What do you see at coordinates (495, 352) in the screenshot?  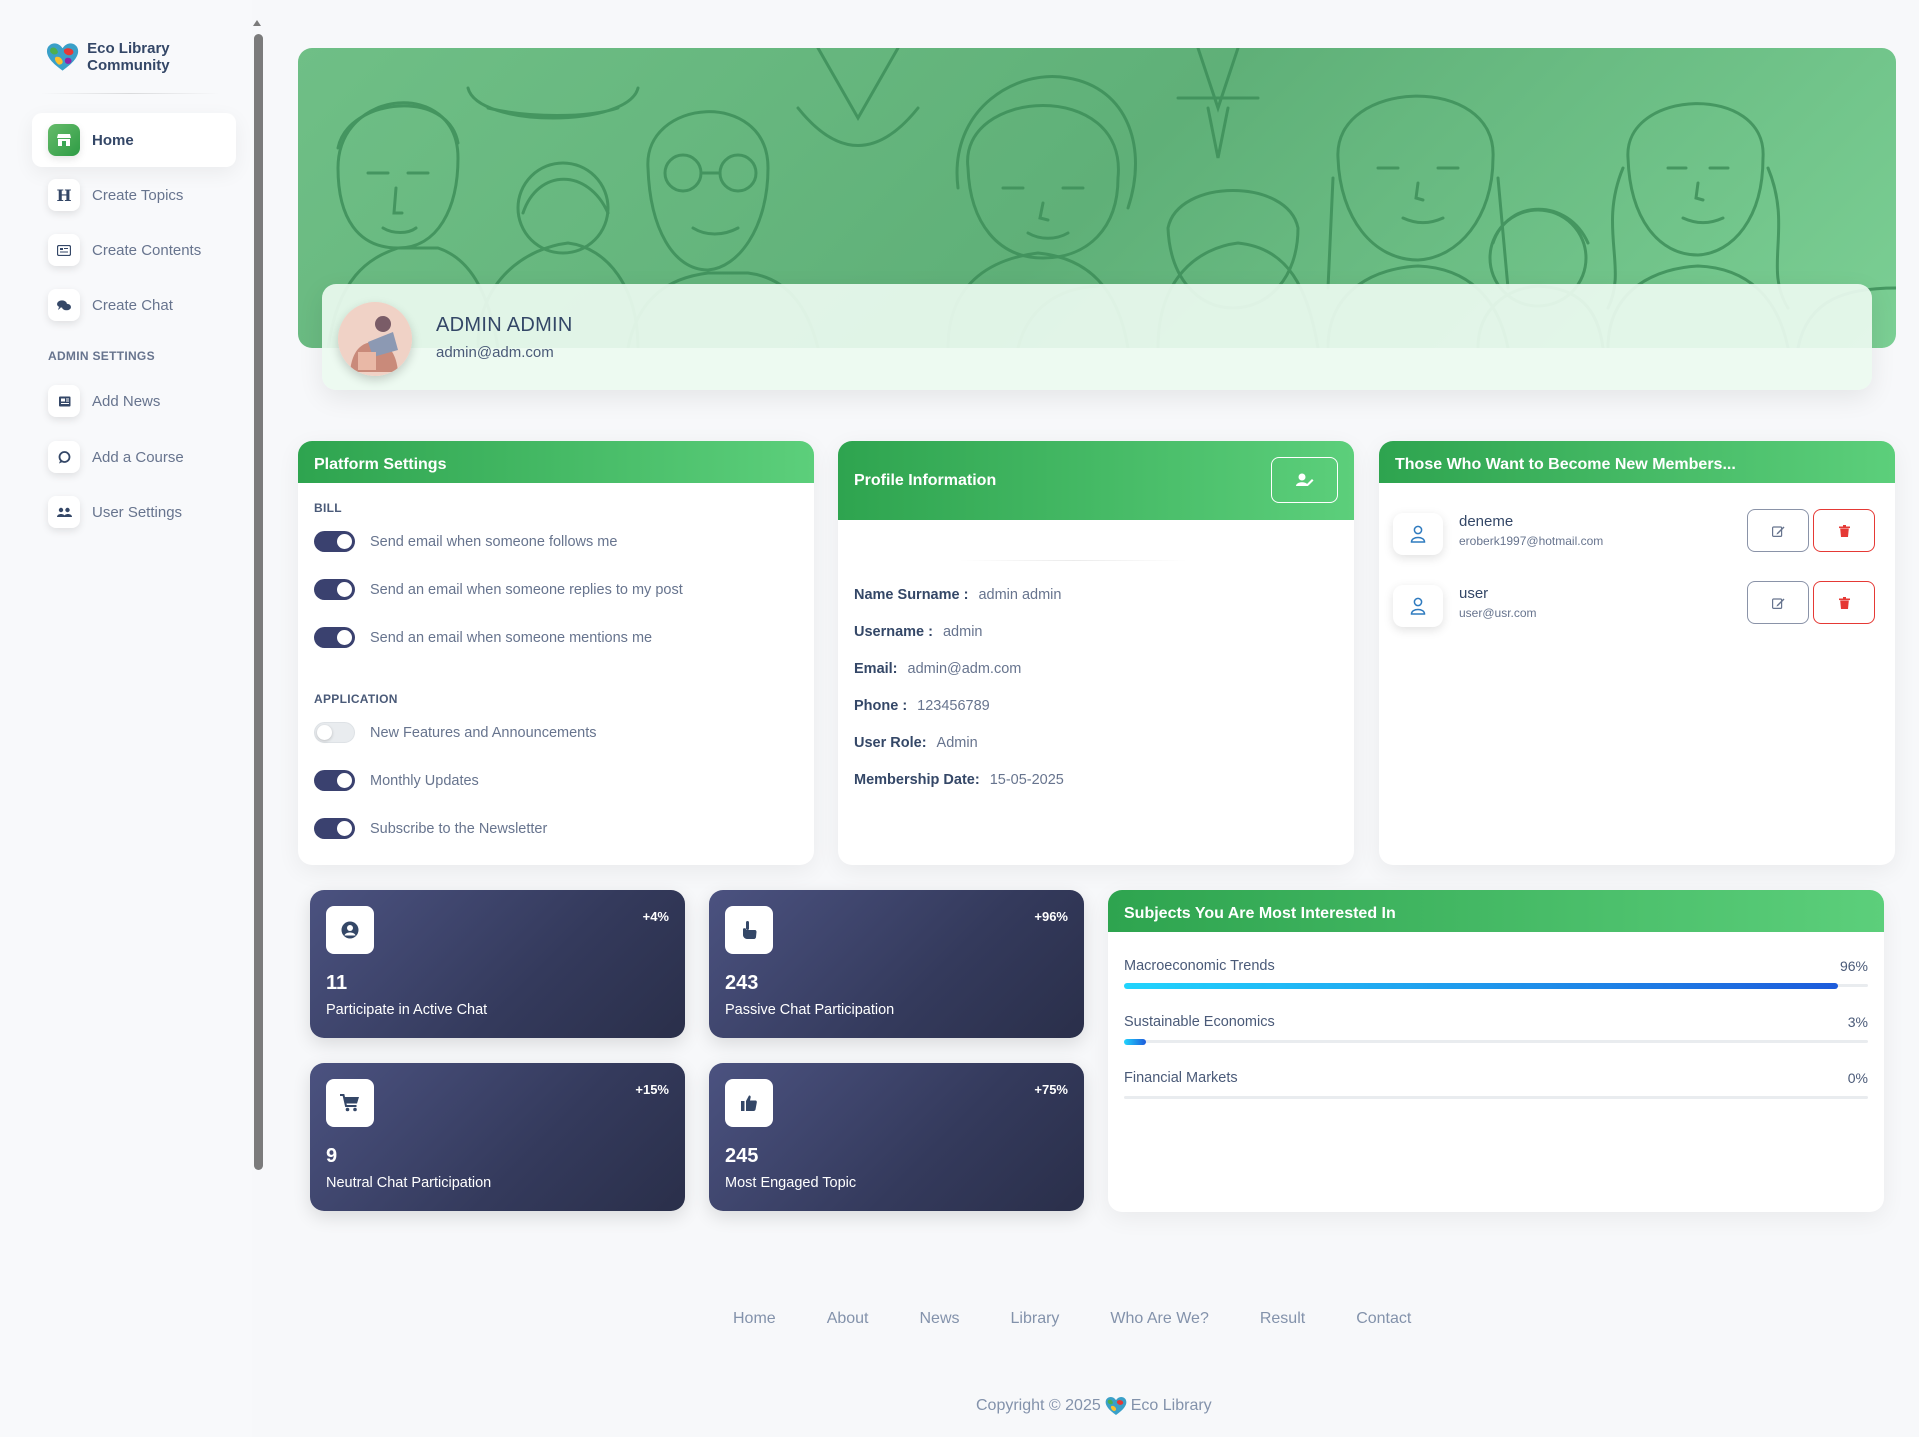 I see `profile-email: admin@adm.com` at bounding box center [495, 352].